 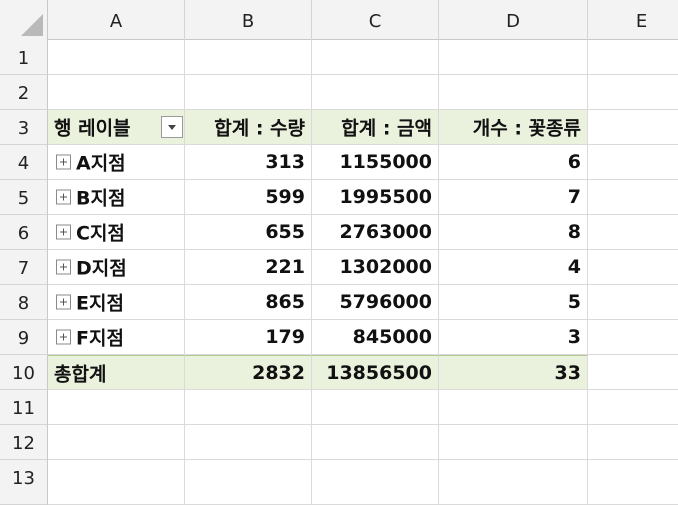 What do you see at coordinates (375, 442) in the screenshot?
I see `cell-c12` at bounding box center [375, 442].